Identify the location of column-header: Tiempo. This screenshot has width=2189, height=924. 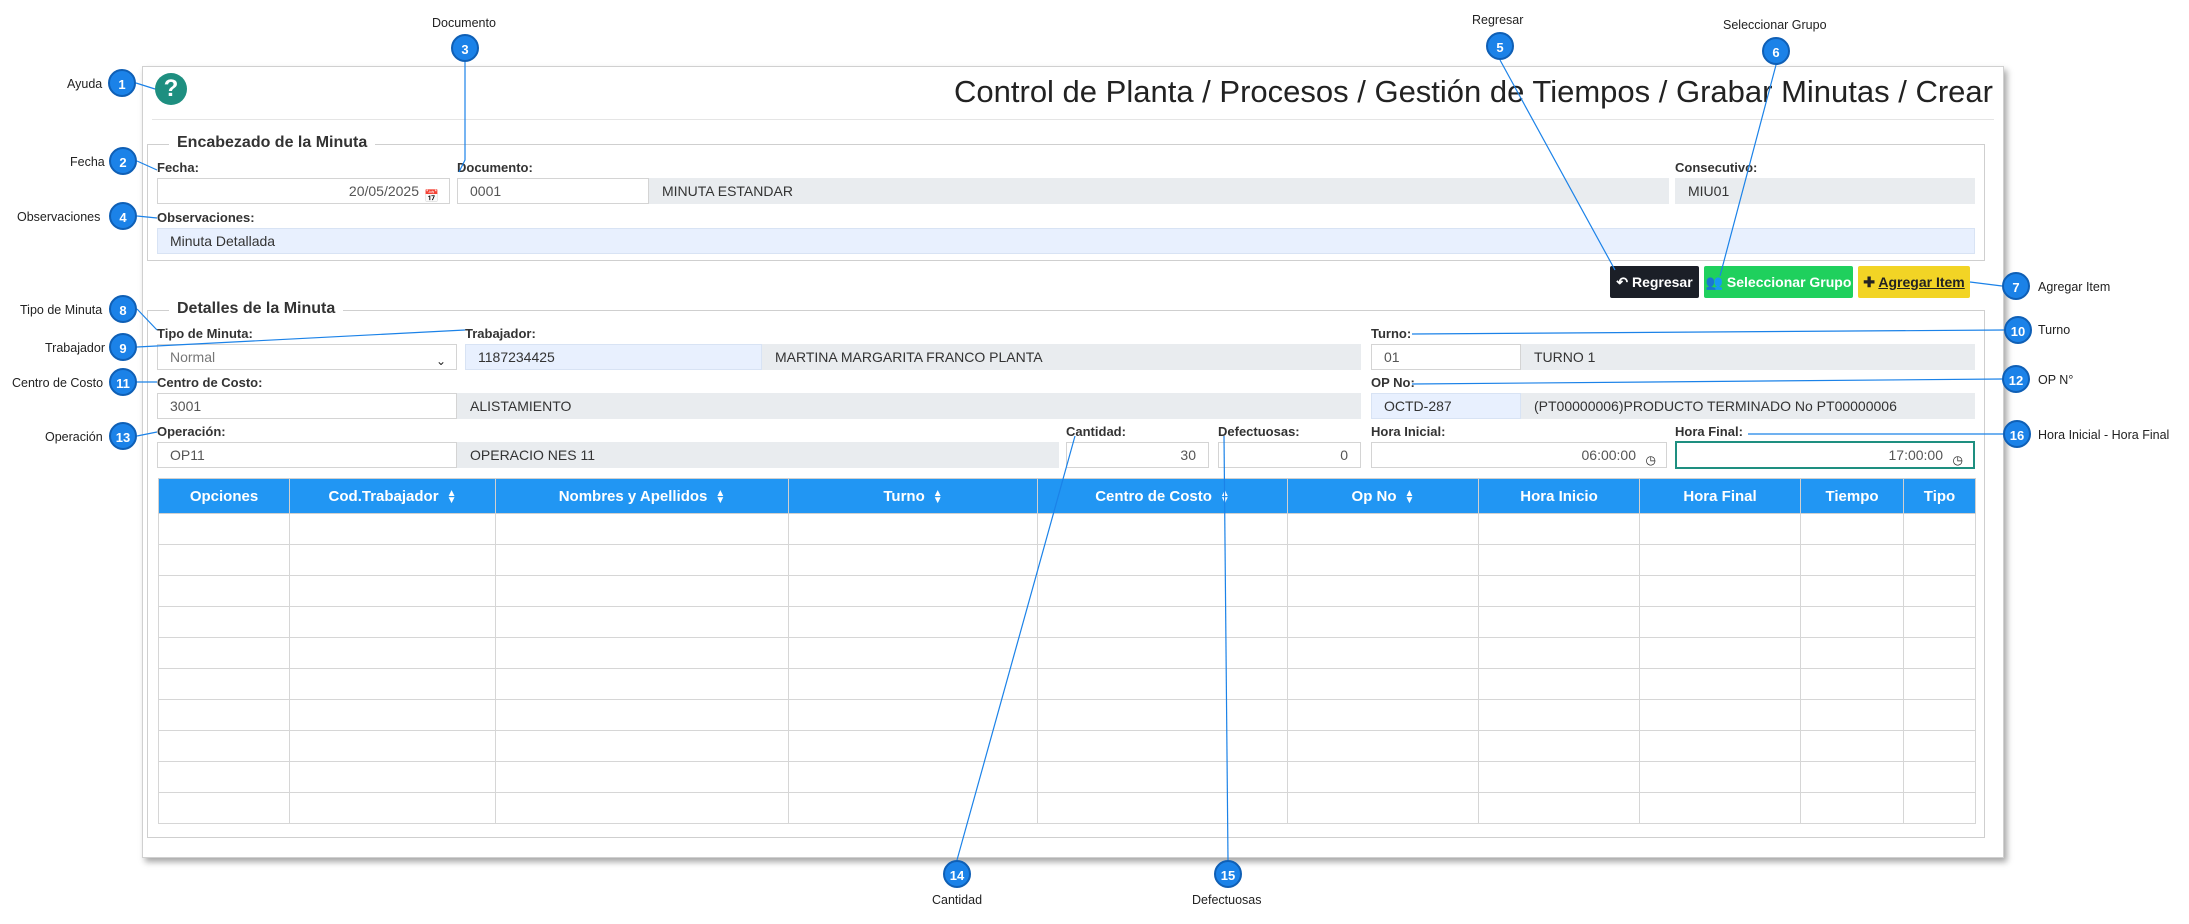
(1852, 496).